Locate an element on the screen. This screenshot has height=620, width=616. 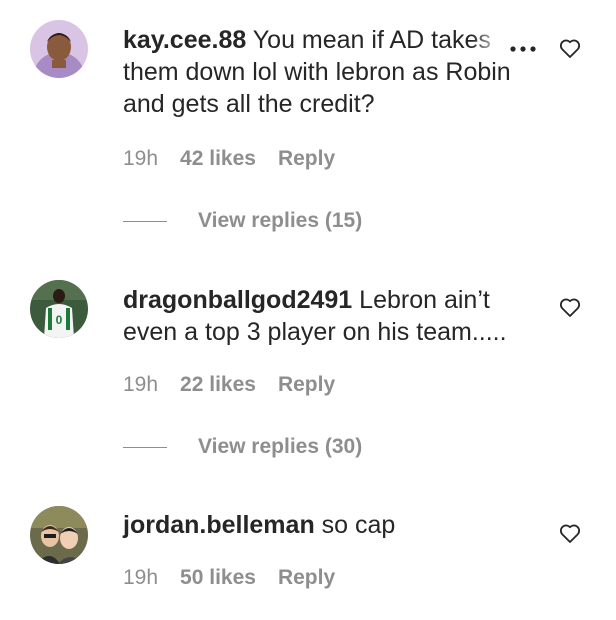
comment-text-block: jordan.belleman so cap is located at coordinates (333, 525).